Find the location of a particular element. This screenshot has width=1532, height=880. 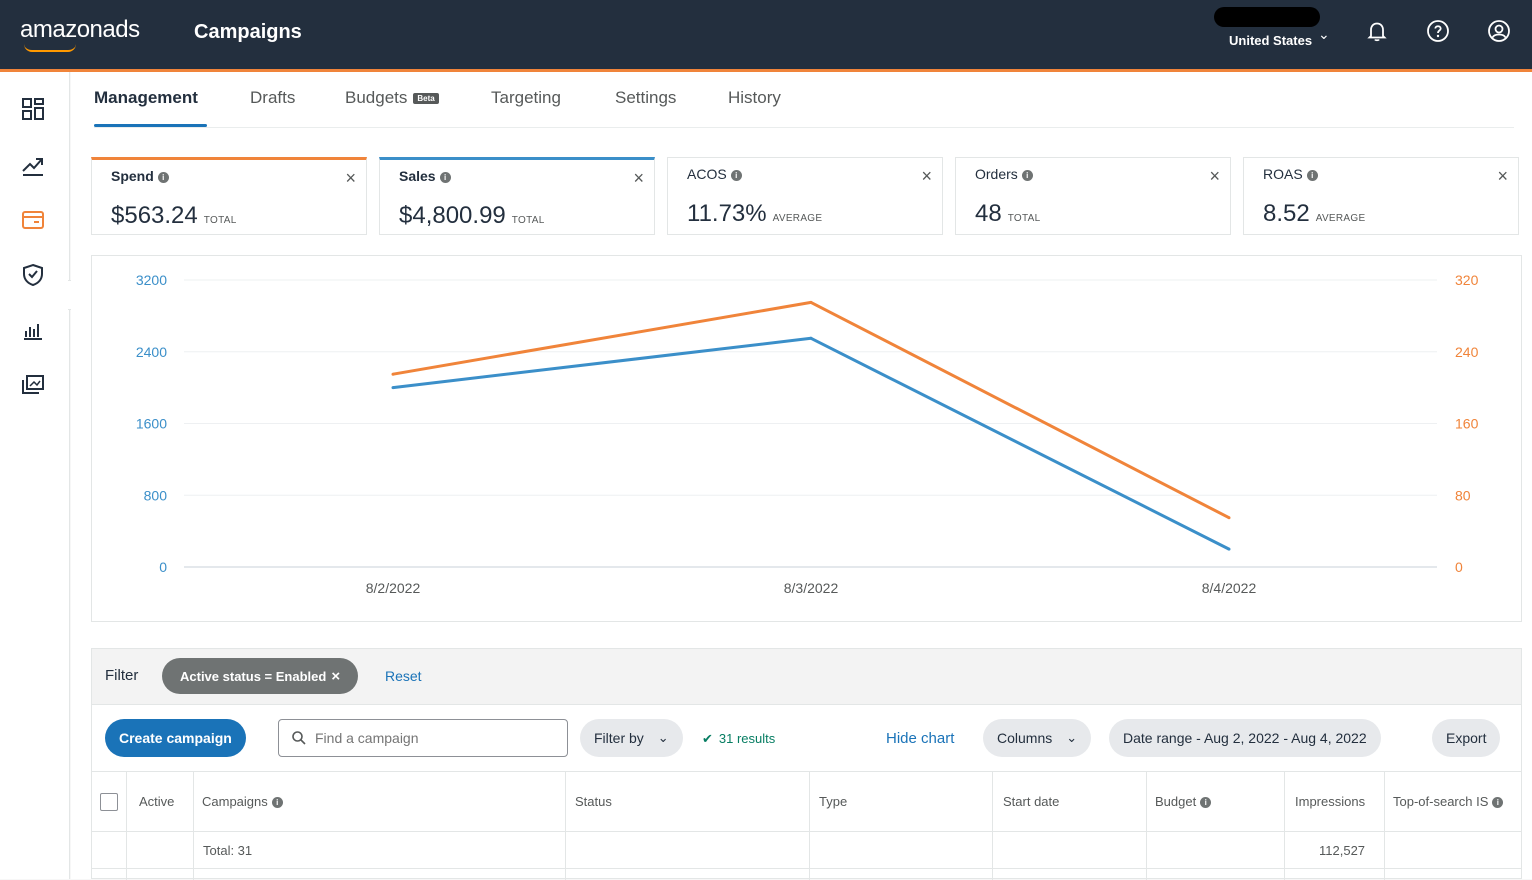

tab-settings: Settings is located at coordinates (645, 98).